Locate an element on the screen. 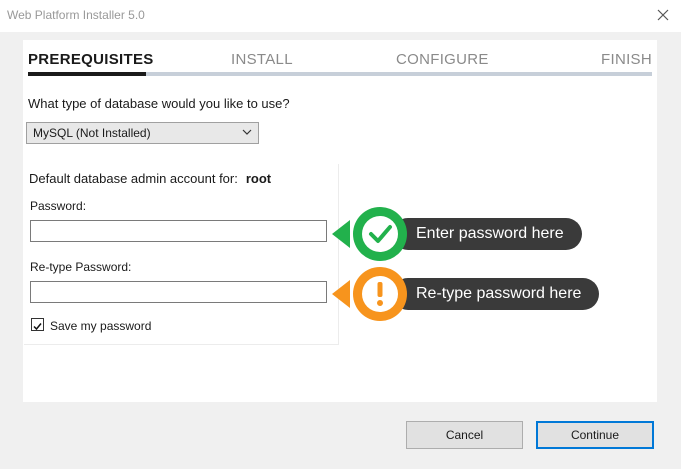 The width and height of the screenshot is (681, 469). step-configure: CONFIGURE is located at coordinates (442, 59).